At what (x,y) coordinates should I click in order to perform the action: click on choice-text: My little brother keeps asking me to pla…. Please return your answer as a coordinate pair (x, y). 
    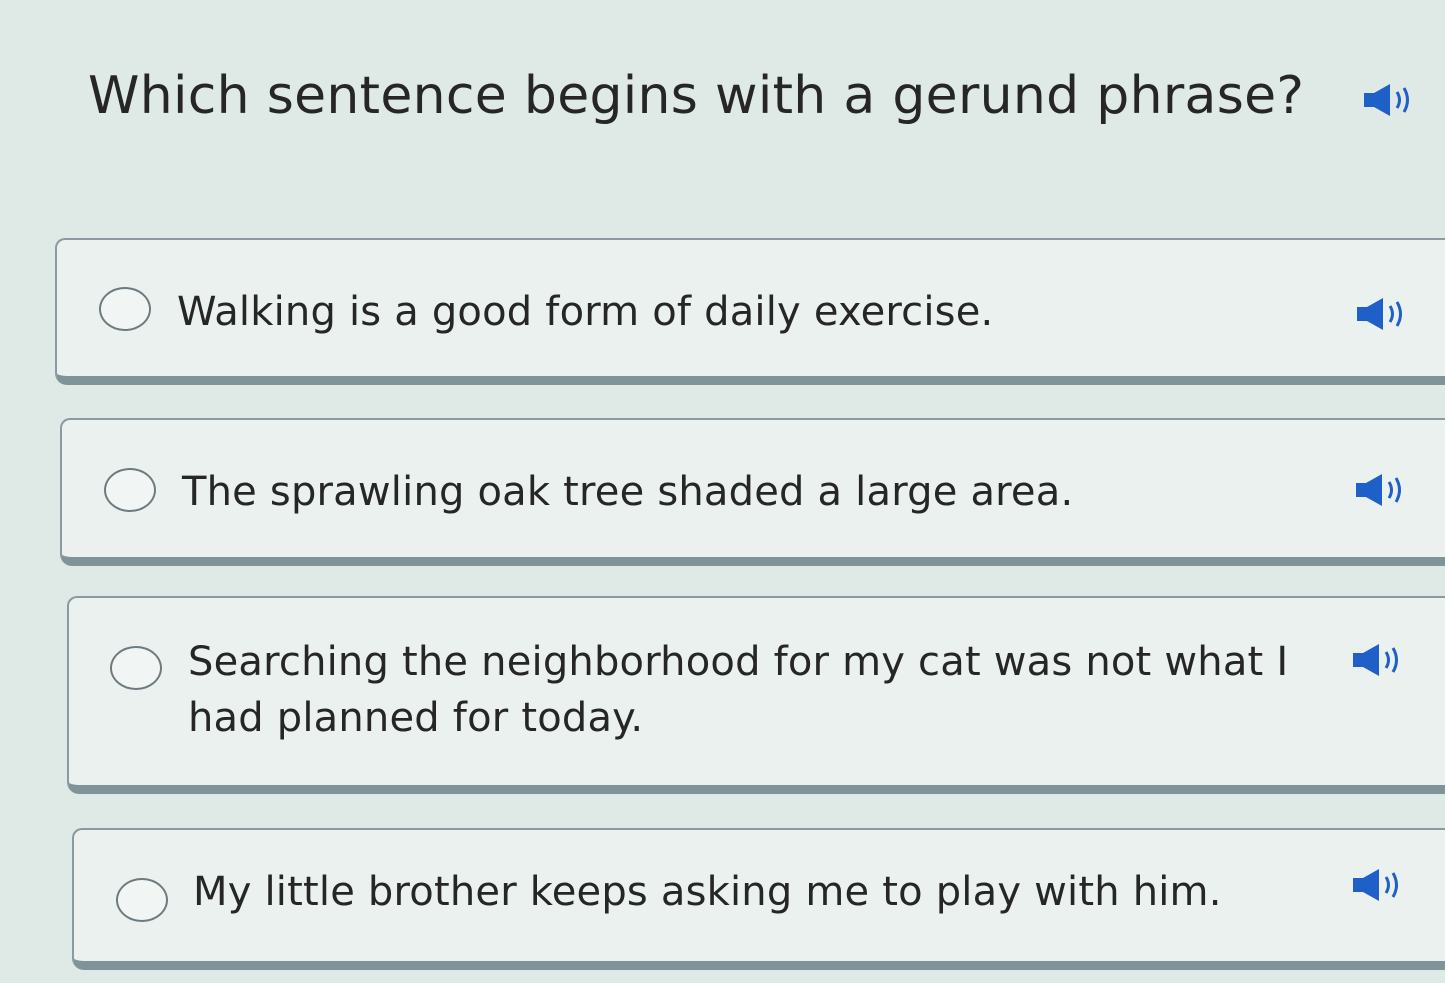
    Looking at the image, I should click on (707, 892).